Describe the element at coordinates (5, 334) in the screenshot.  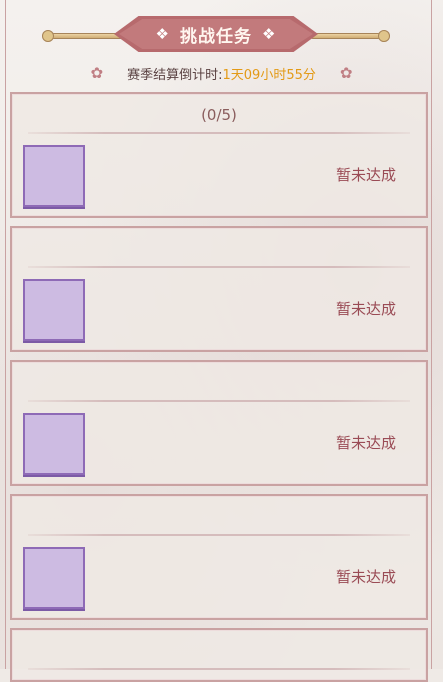
I see `frame-left-border` at that location.